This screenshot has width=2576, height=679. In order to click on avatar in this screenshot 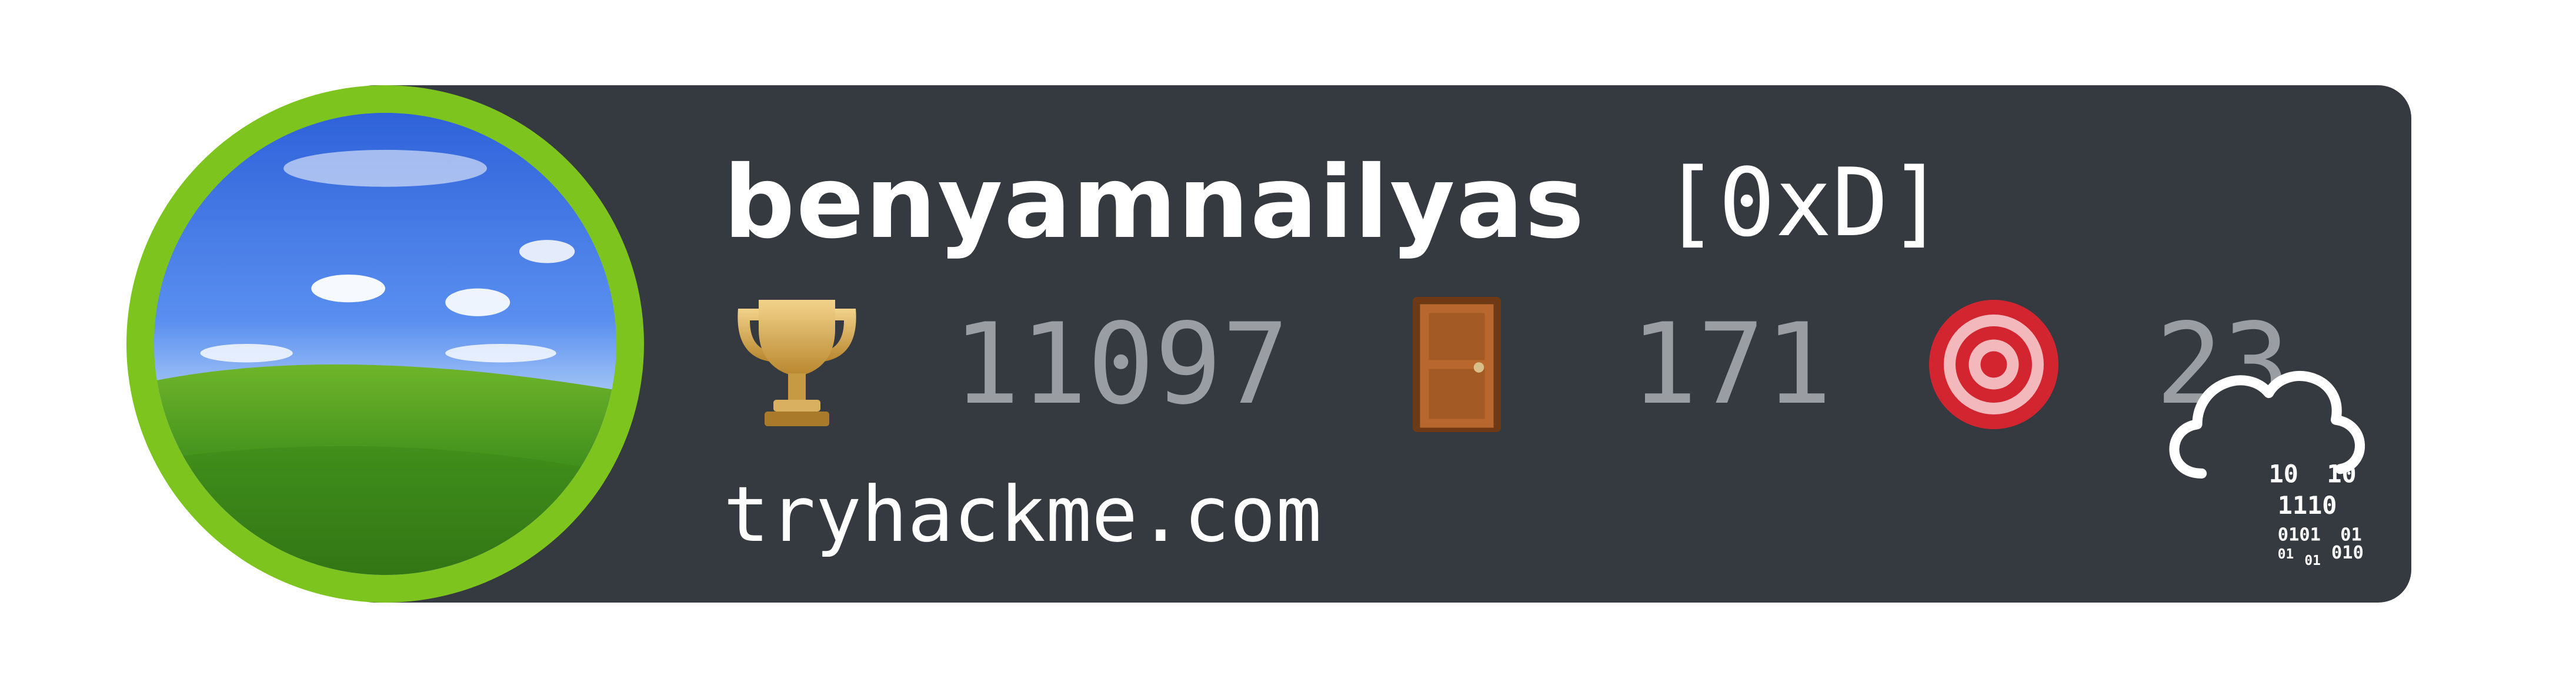, I will do `click(385, 344)`.